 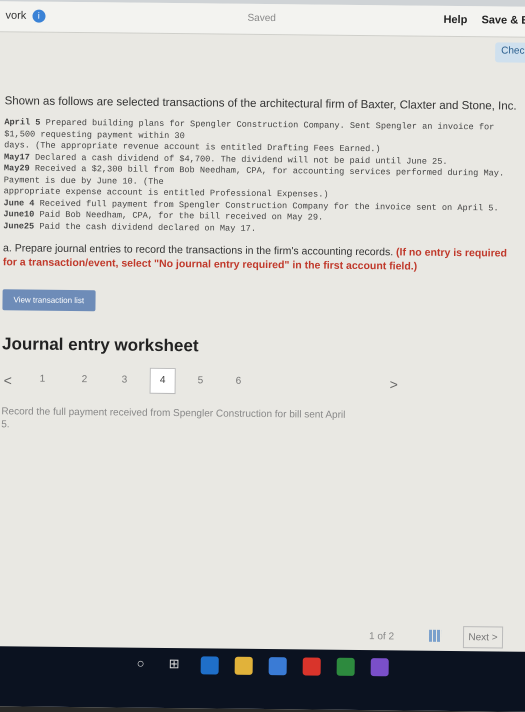 I want to click on brand-label: vork, so click(x=15, y=16).